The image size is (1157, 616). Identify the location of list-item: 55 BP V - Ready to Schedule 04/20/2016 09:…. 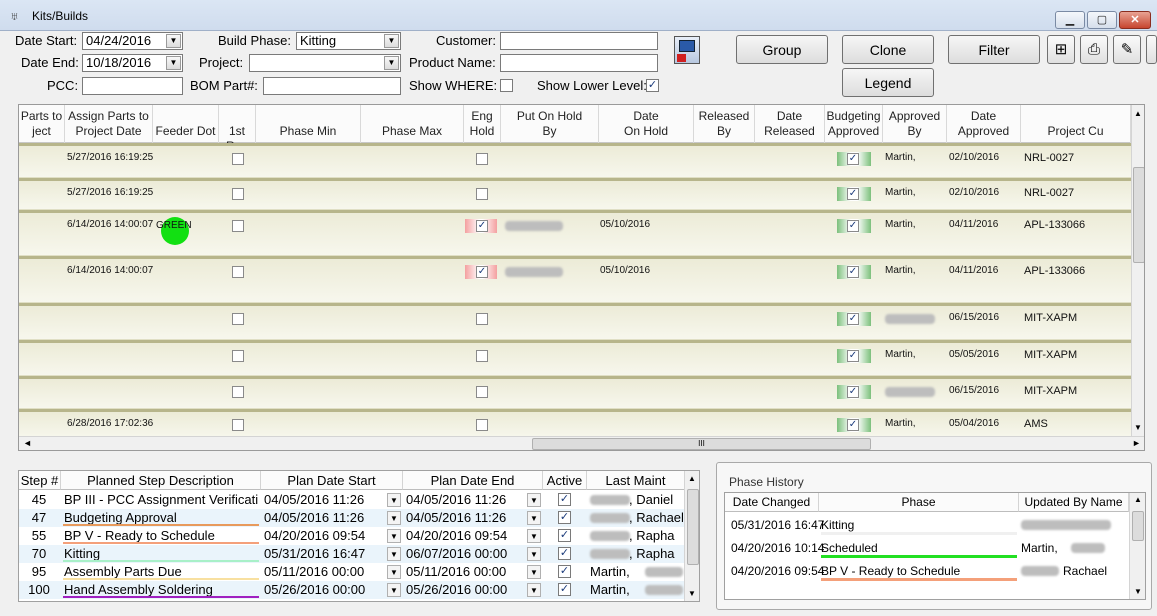
(352, 536).